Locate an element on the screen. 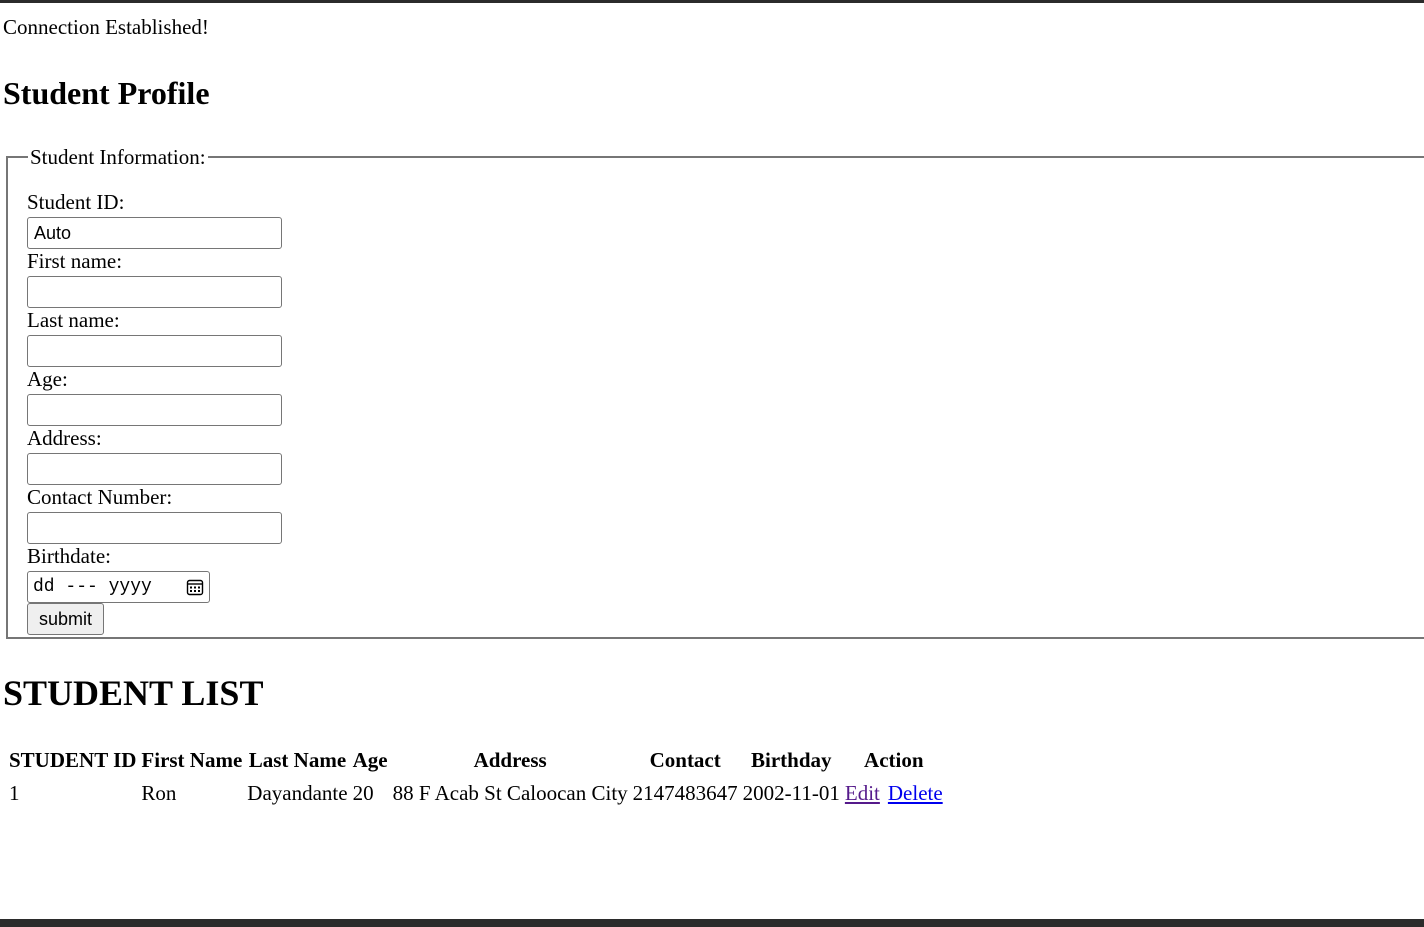 The height and width of the screenshot is (927, 1424). fieldset-legend: Student Information: is located at coordinates (118, 157).